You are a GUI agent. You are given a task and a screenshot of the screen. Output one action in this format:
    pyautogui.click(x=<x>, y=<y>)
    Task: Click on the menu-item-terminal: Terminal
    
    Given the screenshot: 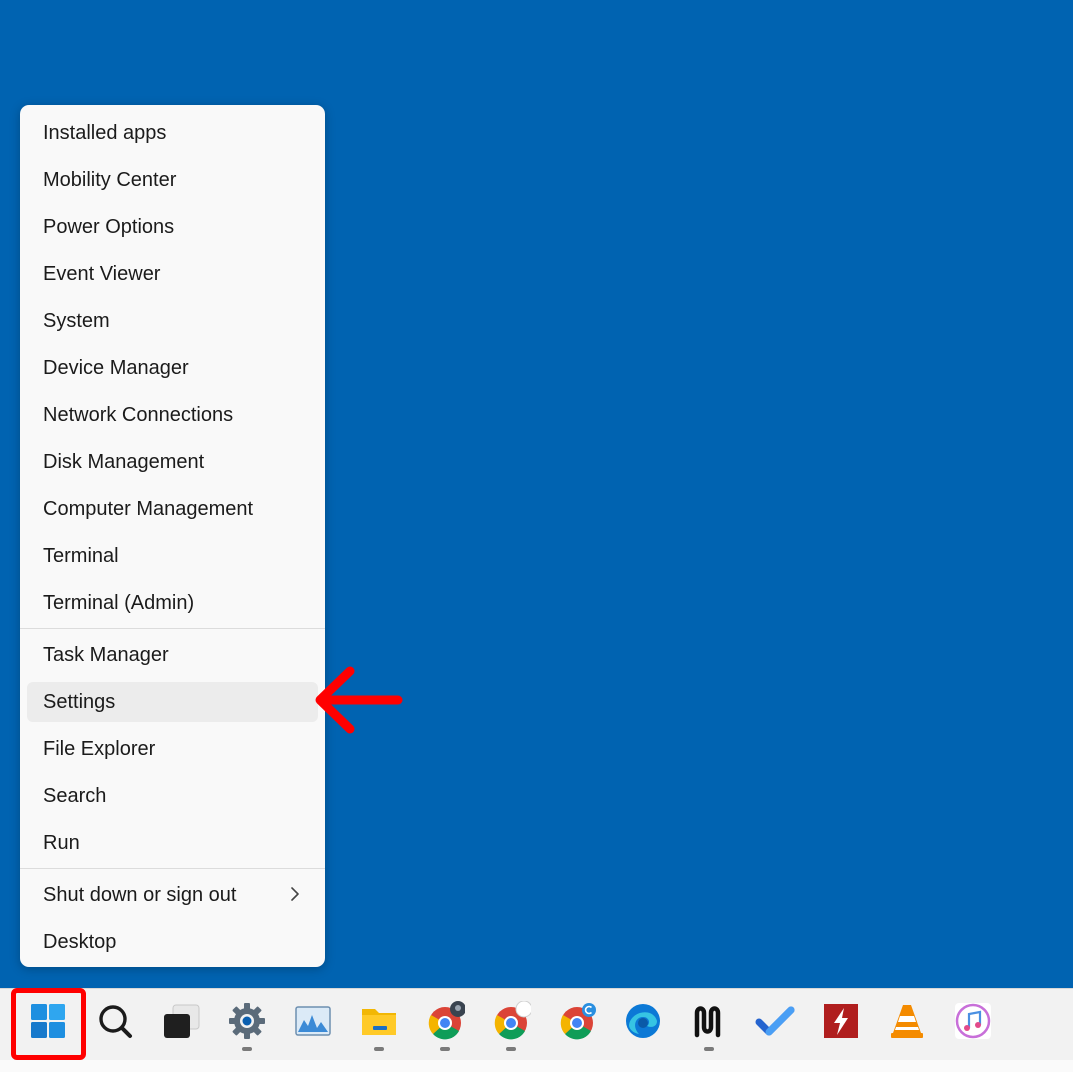 What is the action you would take?
    pyautogui.click(x=172, y=556)
    